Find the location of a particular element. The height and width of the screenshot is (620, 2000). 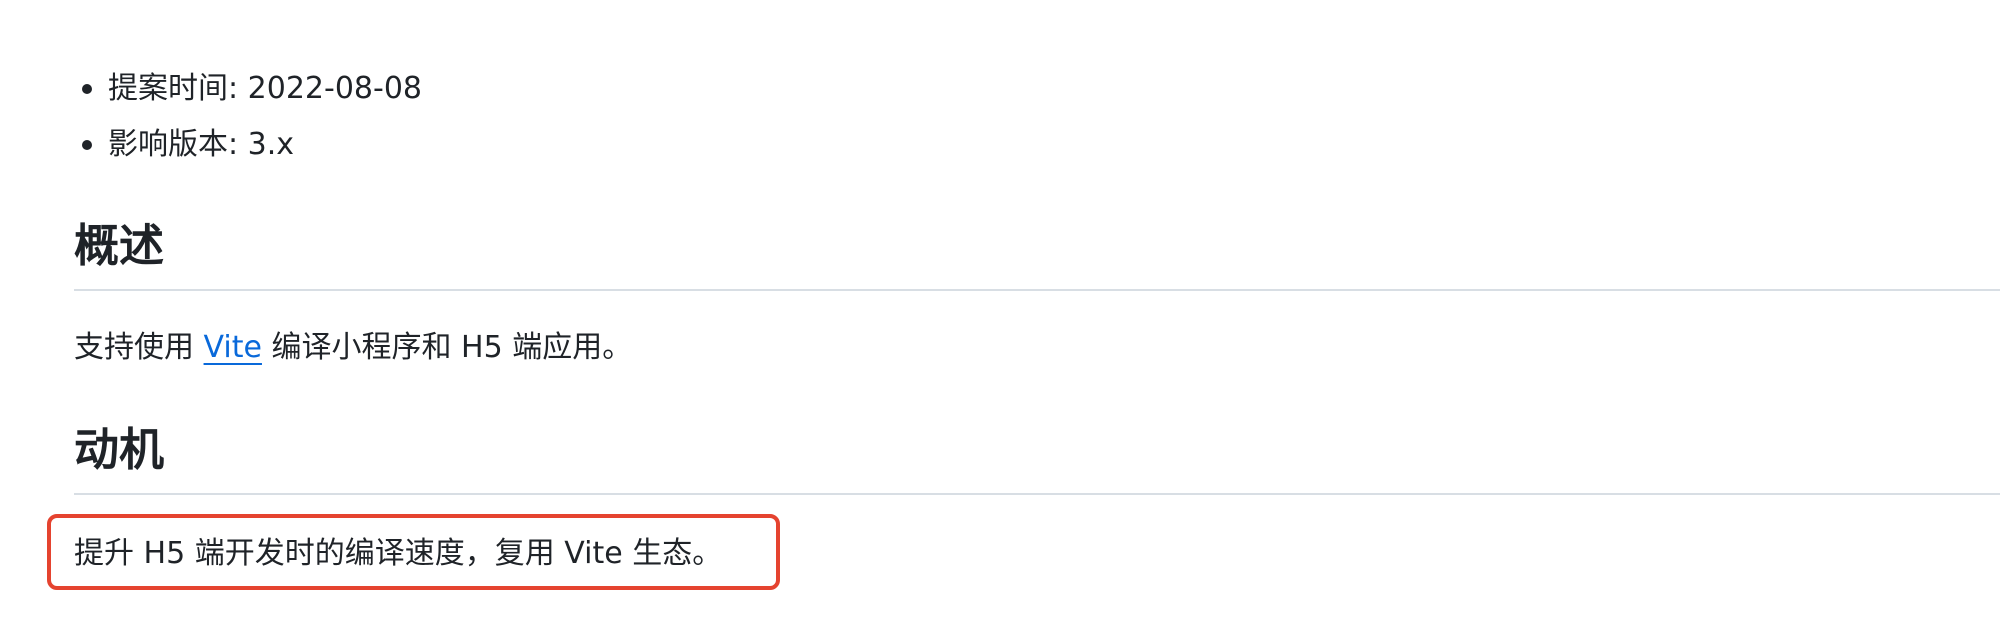

vite-link: Vite is located at coordinates (233, 347).